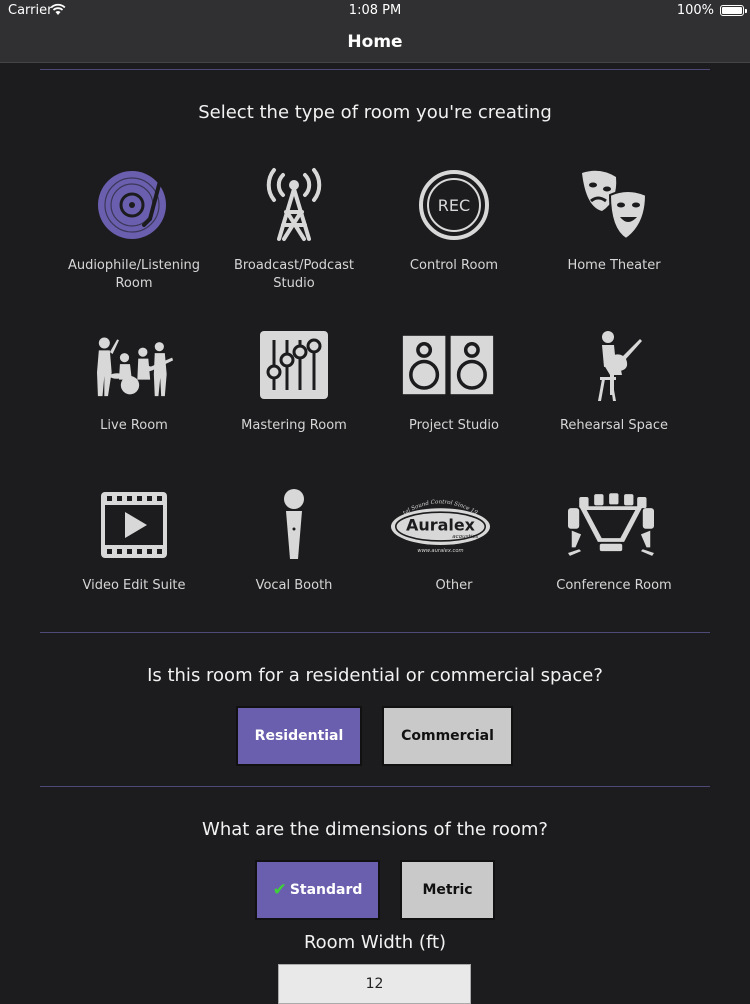  What do you see at coordinates (454, 585) in the screenshot?
I see `room-option-label: Other` at bounding box center [454, 585].